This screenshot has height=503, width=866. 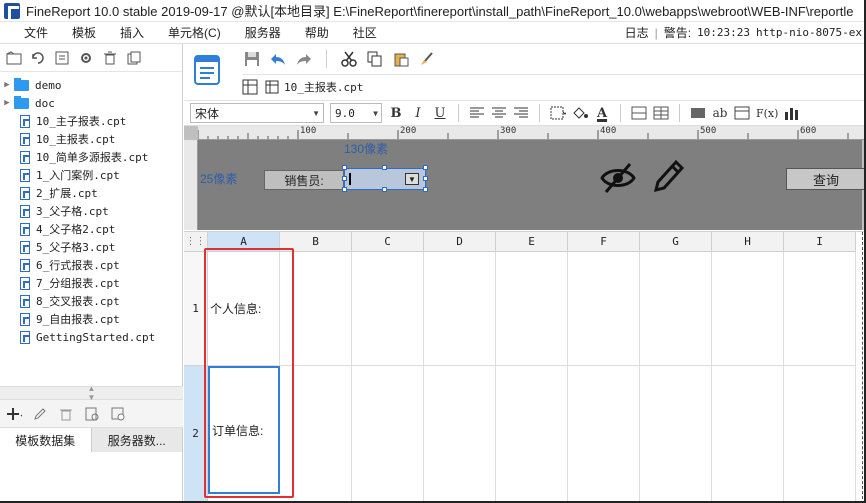 What do you see at coordinates (720, 113) in the screenshot?
I see `text-button: ab` at bounding box center [720, 113].